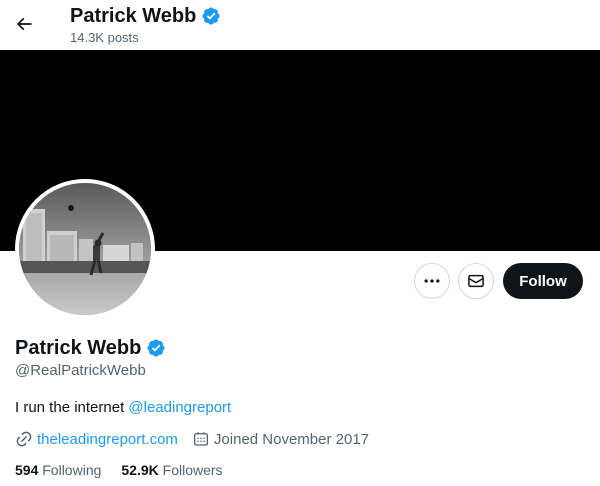 This screenshot has width=600, height=486. I want to click on profile-name: Patrick Webb, so click(78, 348).